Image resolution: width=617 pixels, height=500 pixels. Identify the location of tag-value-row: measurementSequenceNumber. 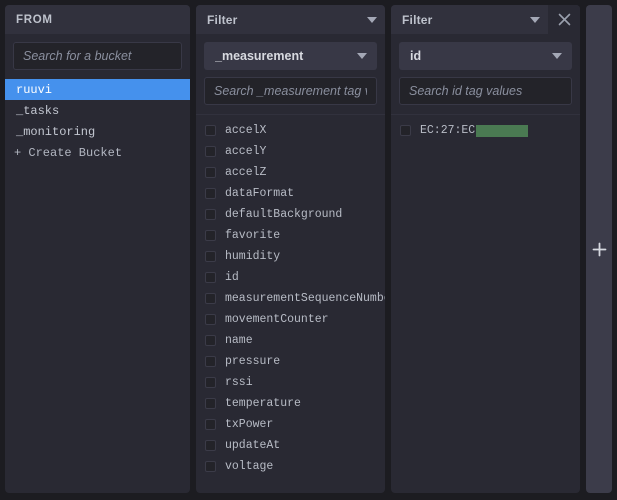
(290, 298).